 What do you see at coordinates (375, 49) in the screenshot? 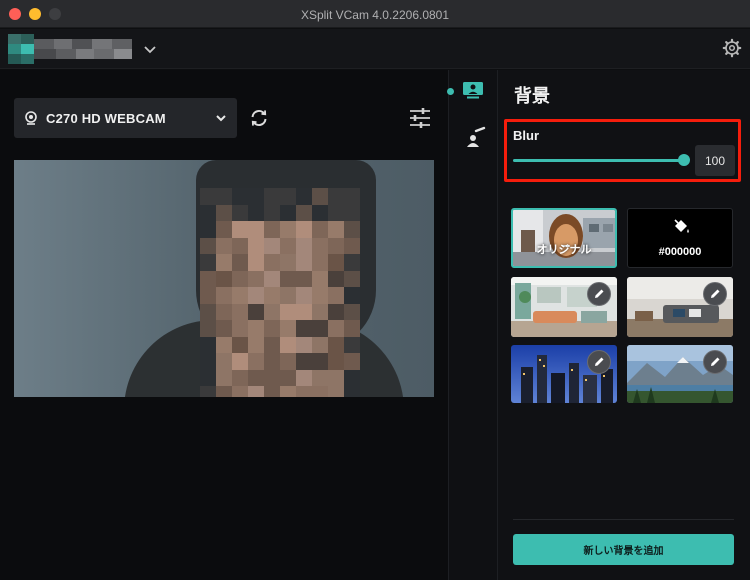
I see `account-bar` at bounding box center [375, 49].